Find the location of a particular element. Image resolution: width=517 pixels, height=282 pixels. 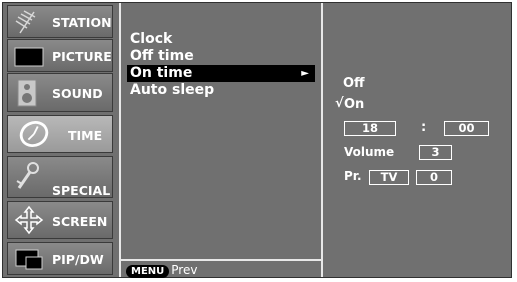

sidebar-item-station: STATION is located at coordinates (60, 21).